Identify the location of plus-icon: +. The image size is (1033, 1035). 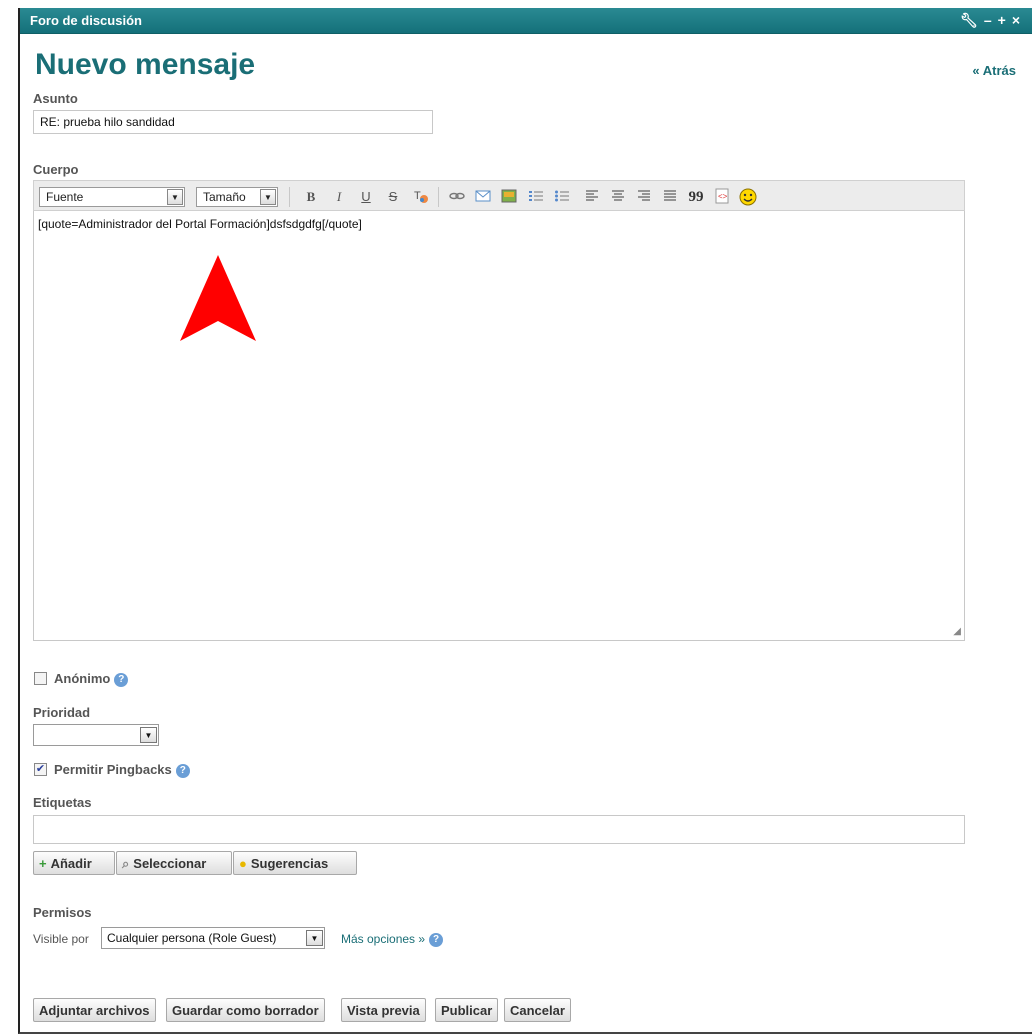
(43, 863).